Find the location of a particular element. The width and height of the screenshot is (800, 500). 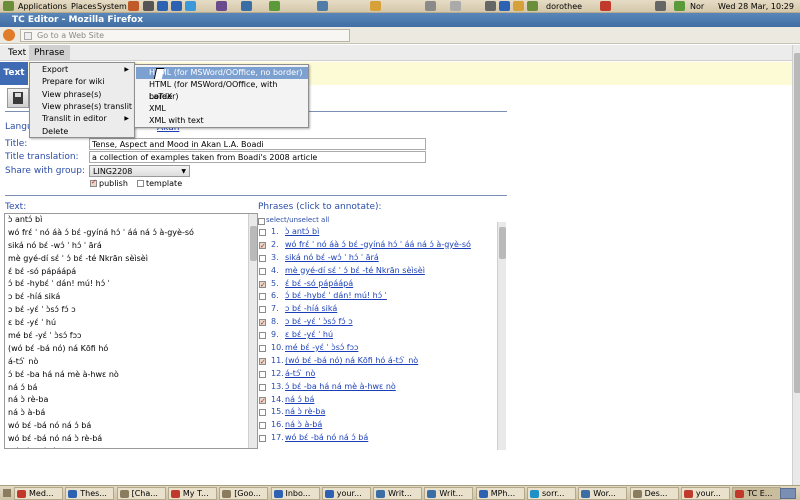

network-tray-icon is located at coordinates (490, 6).